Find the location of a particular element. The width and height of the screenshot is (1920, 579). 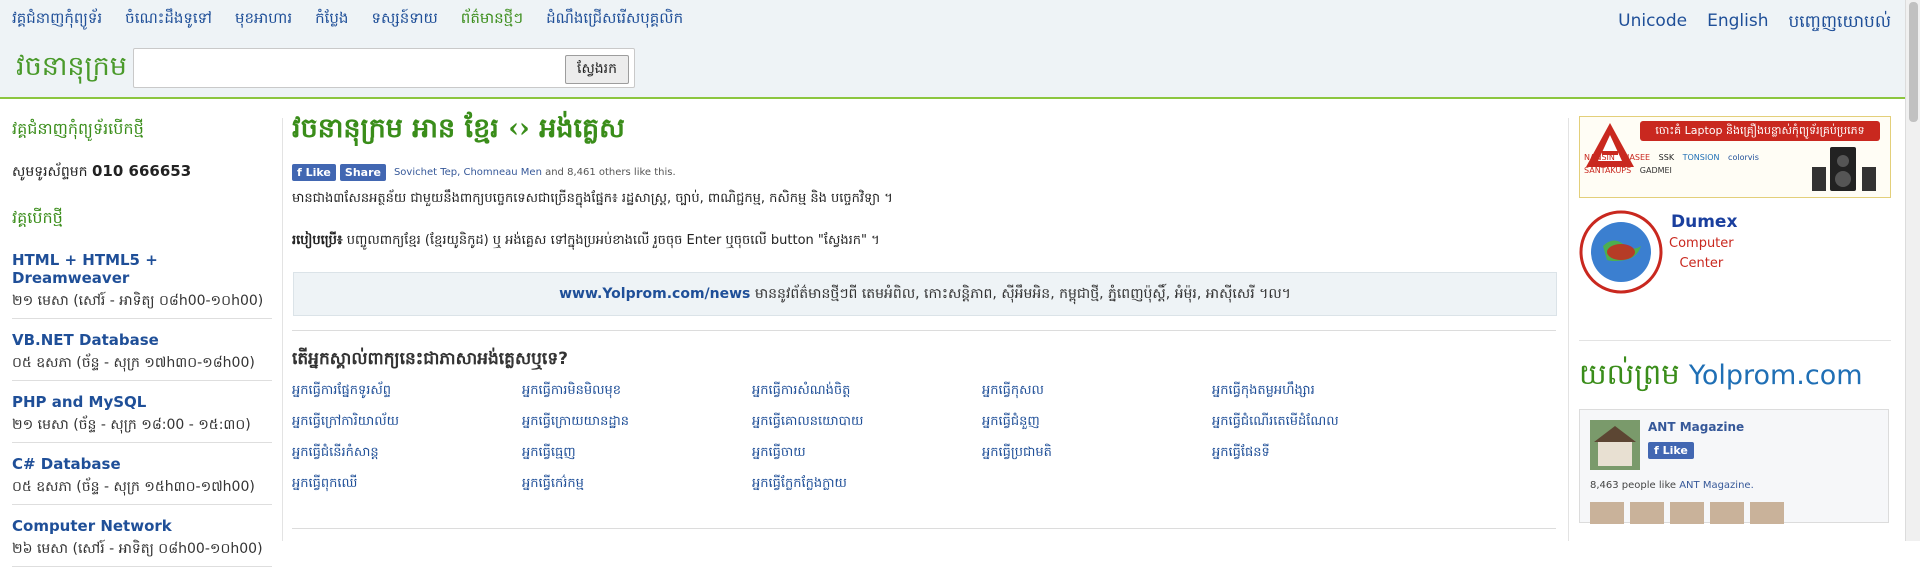

fb-like-names: Sovichet Tep, Chomneau Men is located at coordinates (468, 172).